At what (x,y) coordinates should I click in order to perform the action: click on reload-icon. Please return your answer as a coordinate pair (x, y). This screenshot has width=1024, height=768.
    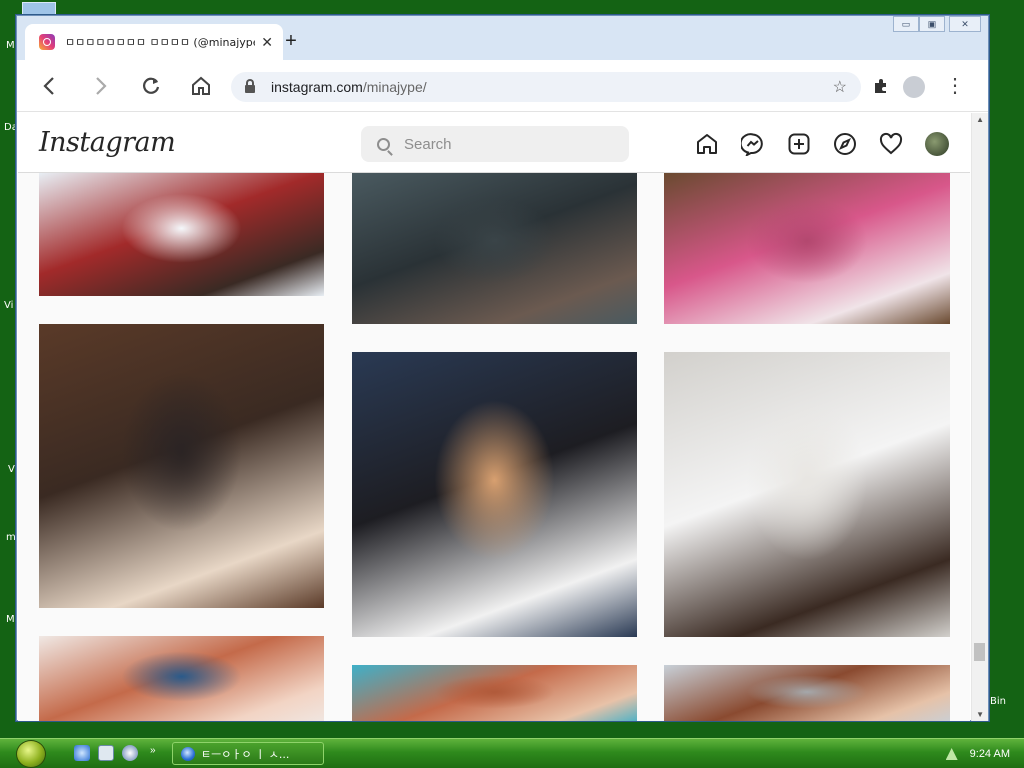
    Looking at the image, I should click on (151, 86).